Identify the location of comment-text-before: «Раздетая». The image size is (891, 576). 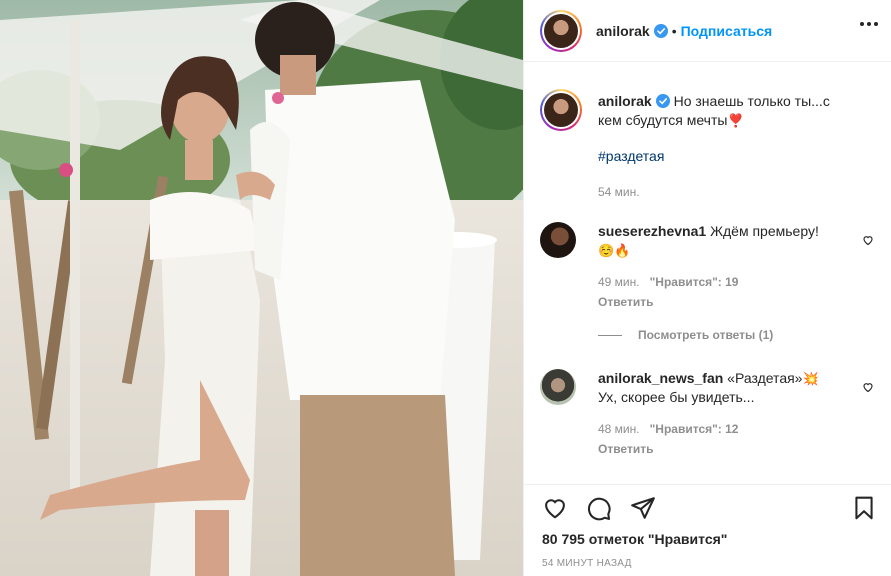
(765, 378).